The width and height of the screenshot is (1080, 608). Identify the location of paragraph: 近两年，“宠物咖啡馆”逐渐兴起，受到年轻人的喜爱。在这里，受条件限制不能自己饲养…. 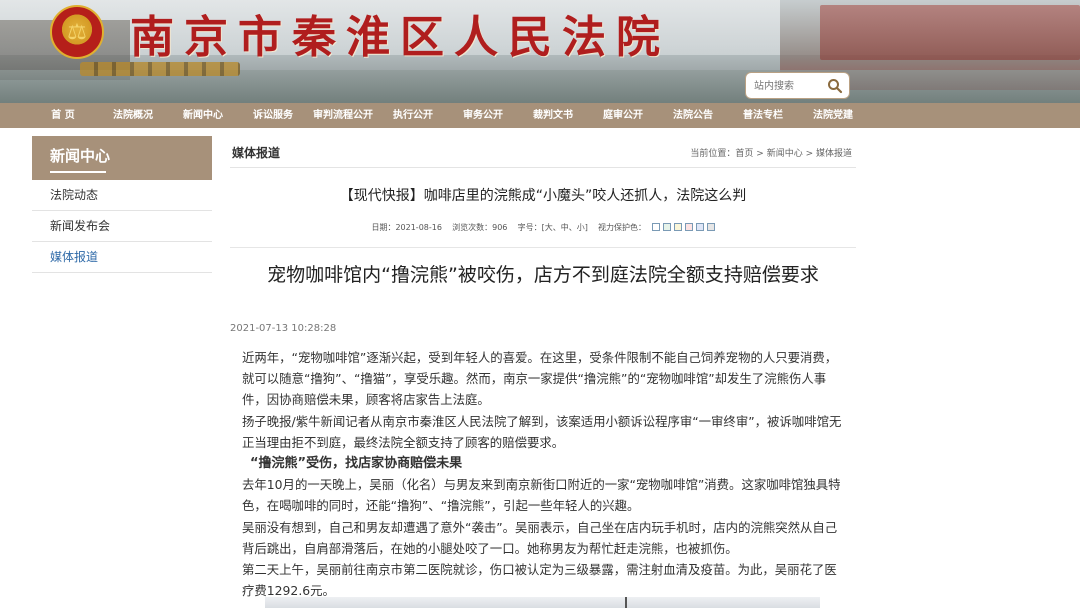
(540, 379).